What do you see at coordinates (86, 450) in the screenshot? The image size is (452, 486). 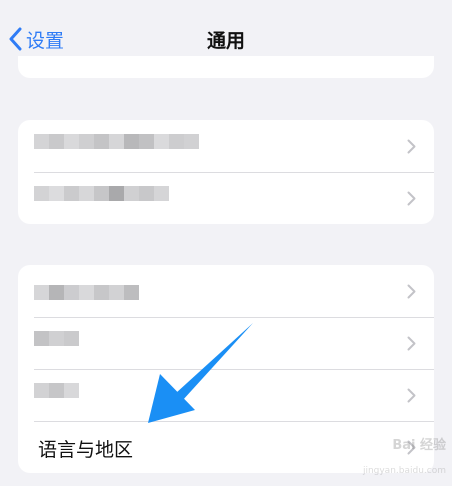 I see `language-region-label: 语言与地区` at bounding box center [86, 450].